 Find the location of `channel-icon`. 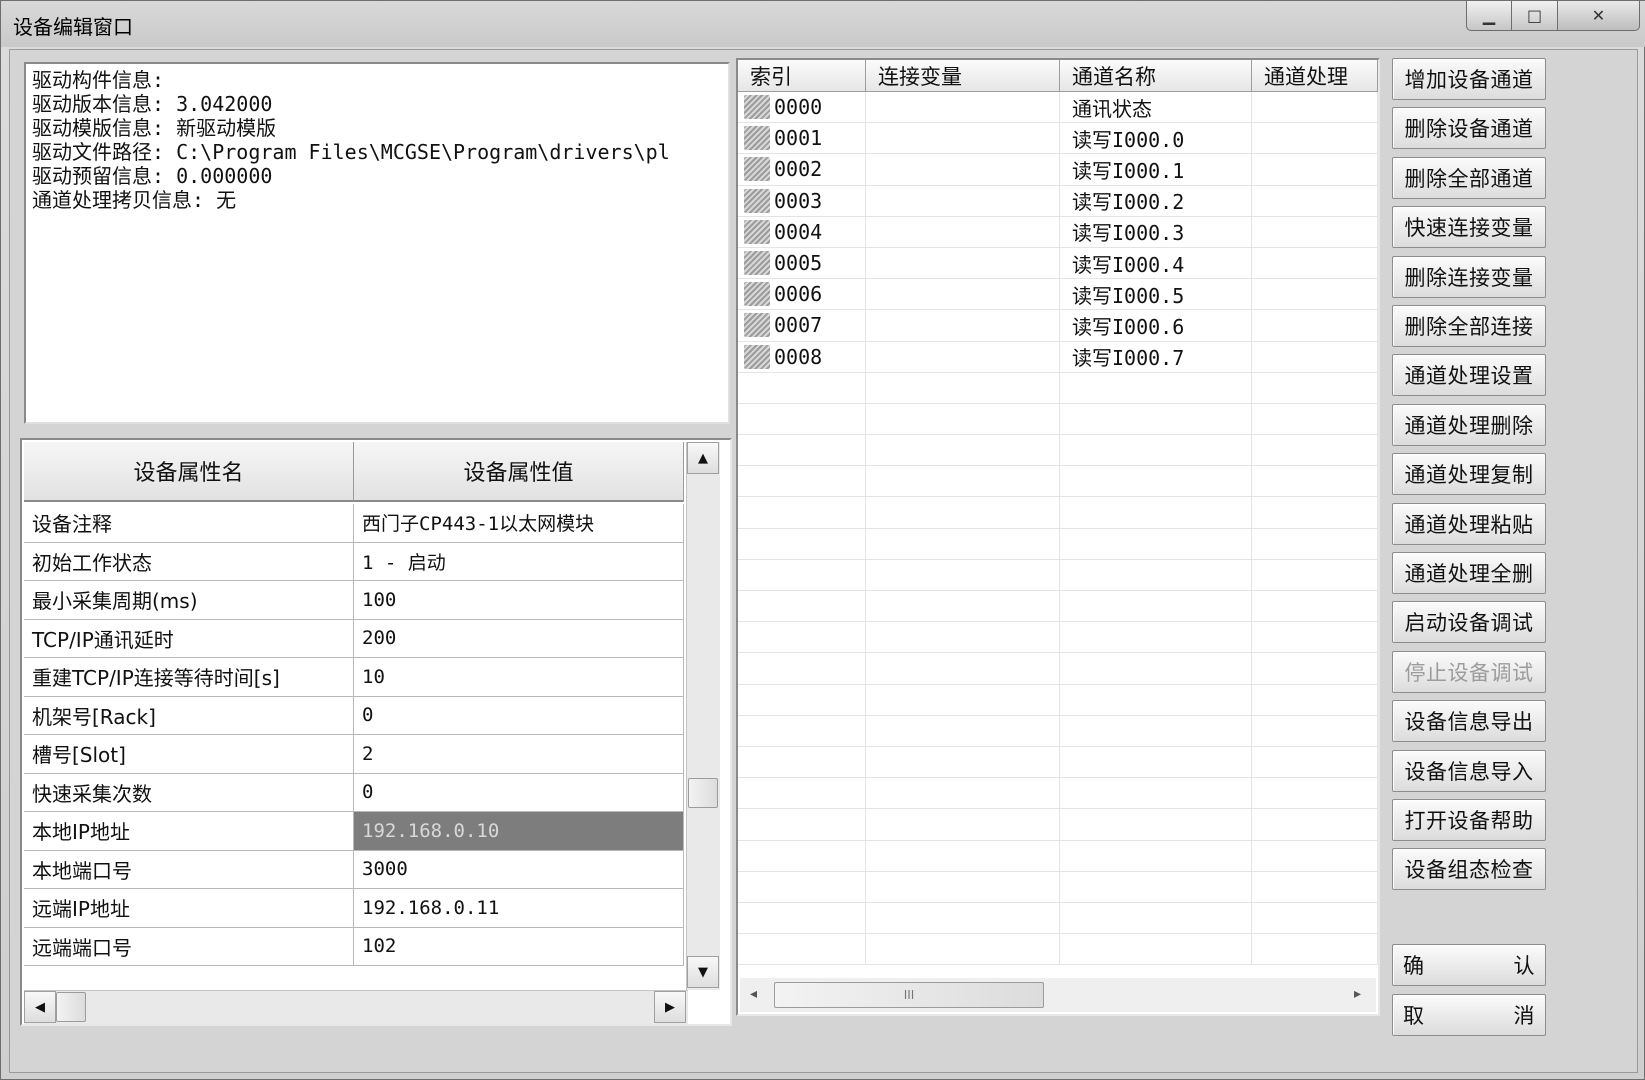

channel-icon is located at coordinates (757, 169).